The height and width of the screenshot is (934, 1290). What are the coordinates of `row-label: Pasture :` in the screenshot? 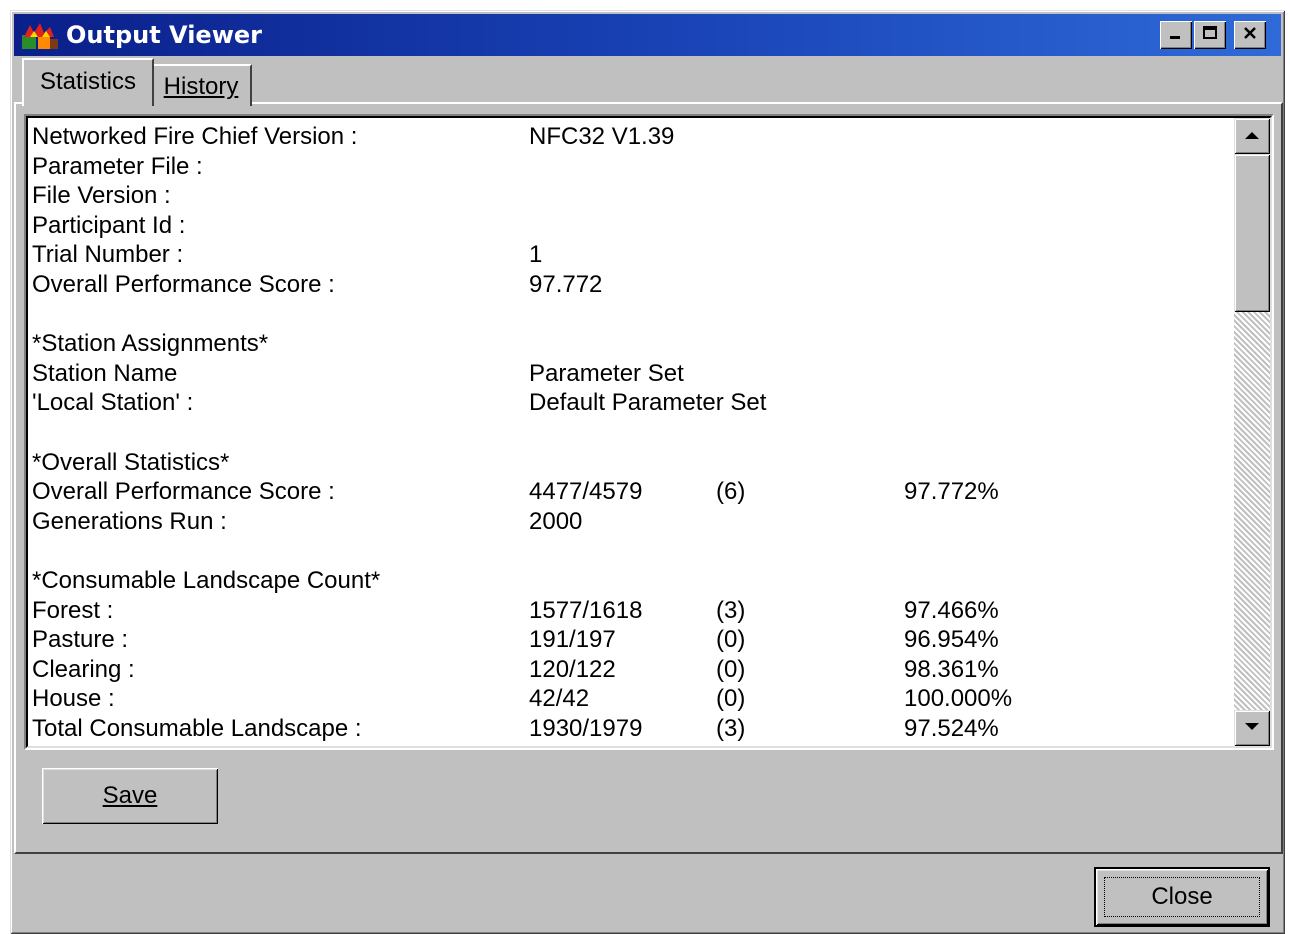 It's located at (80, 640).